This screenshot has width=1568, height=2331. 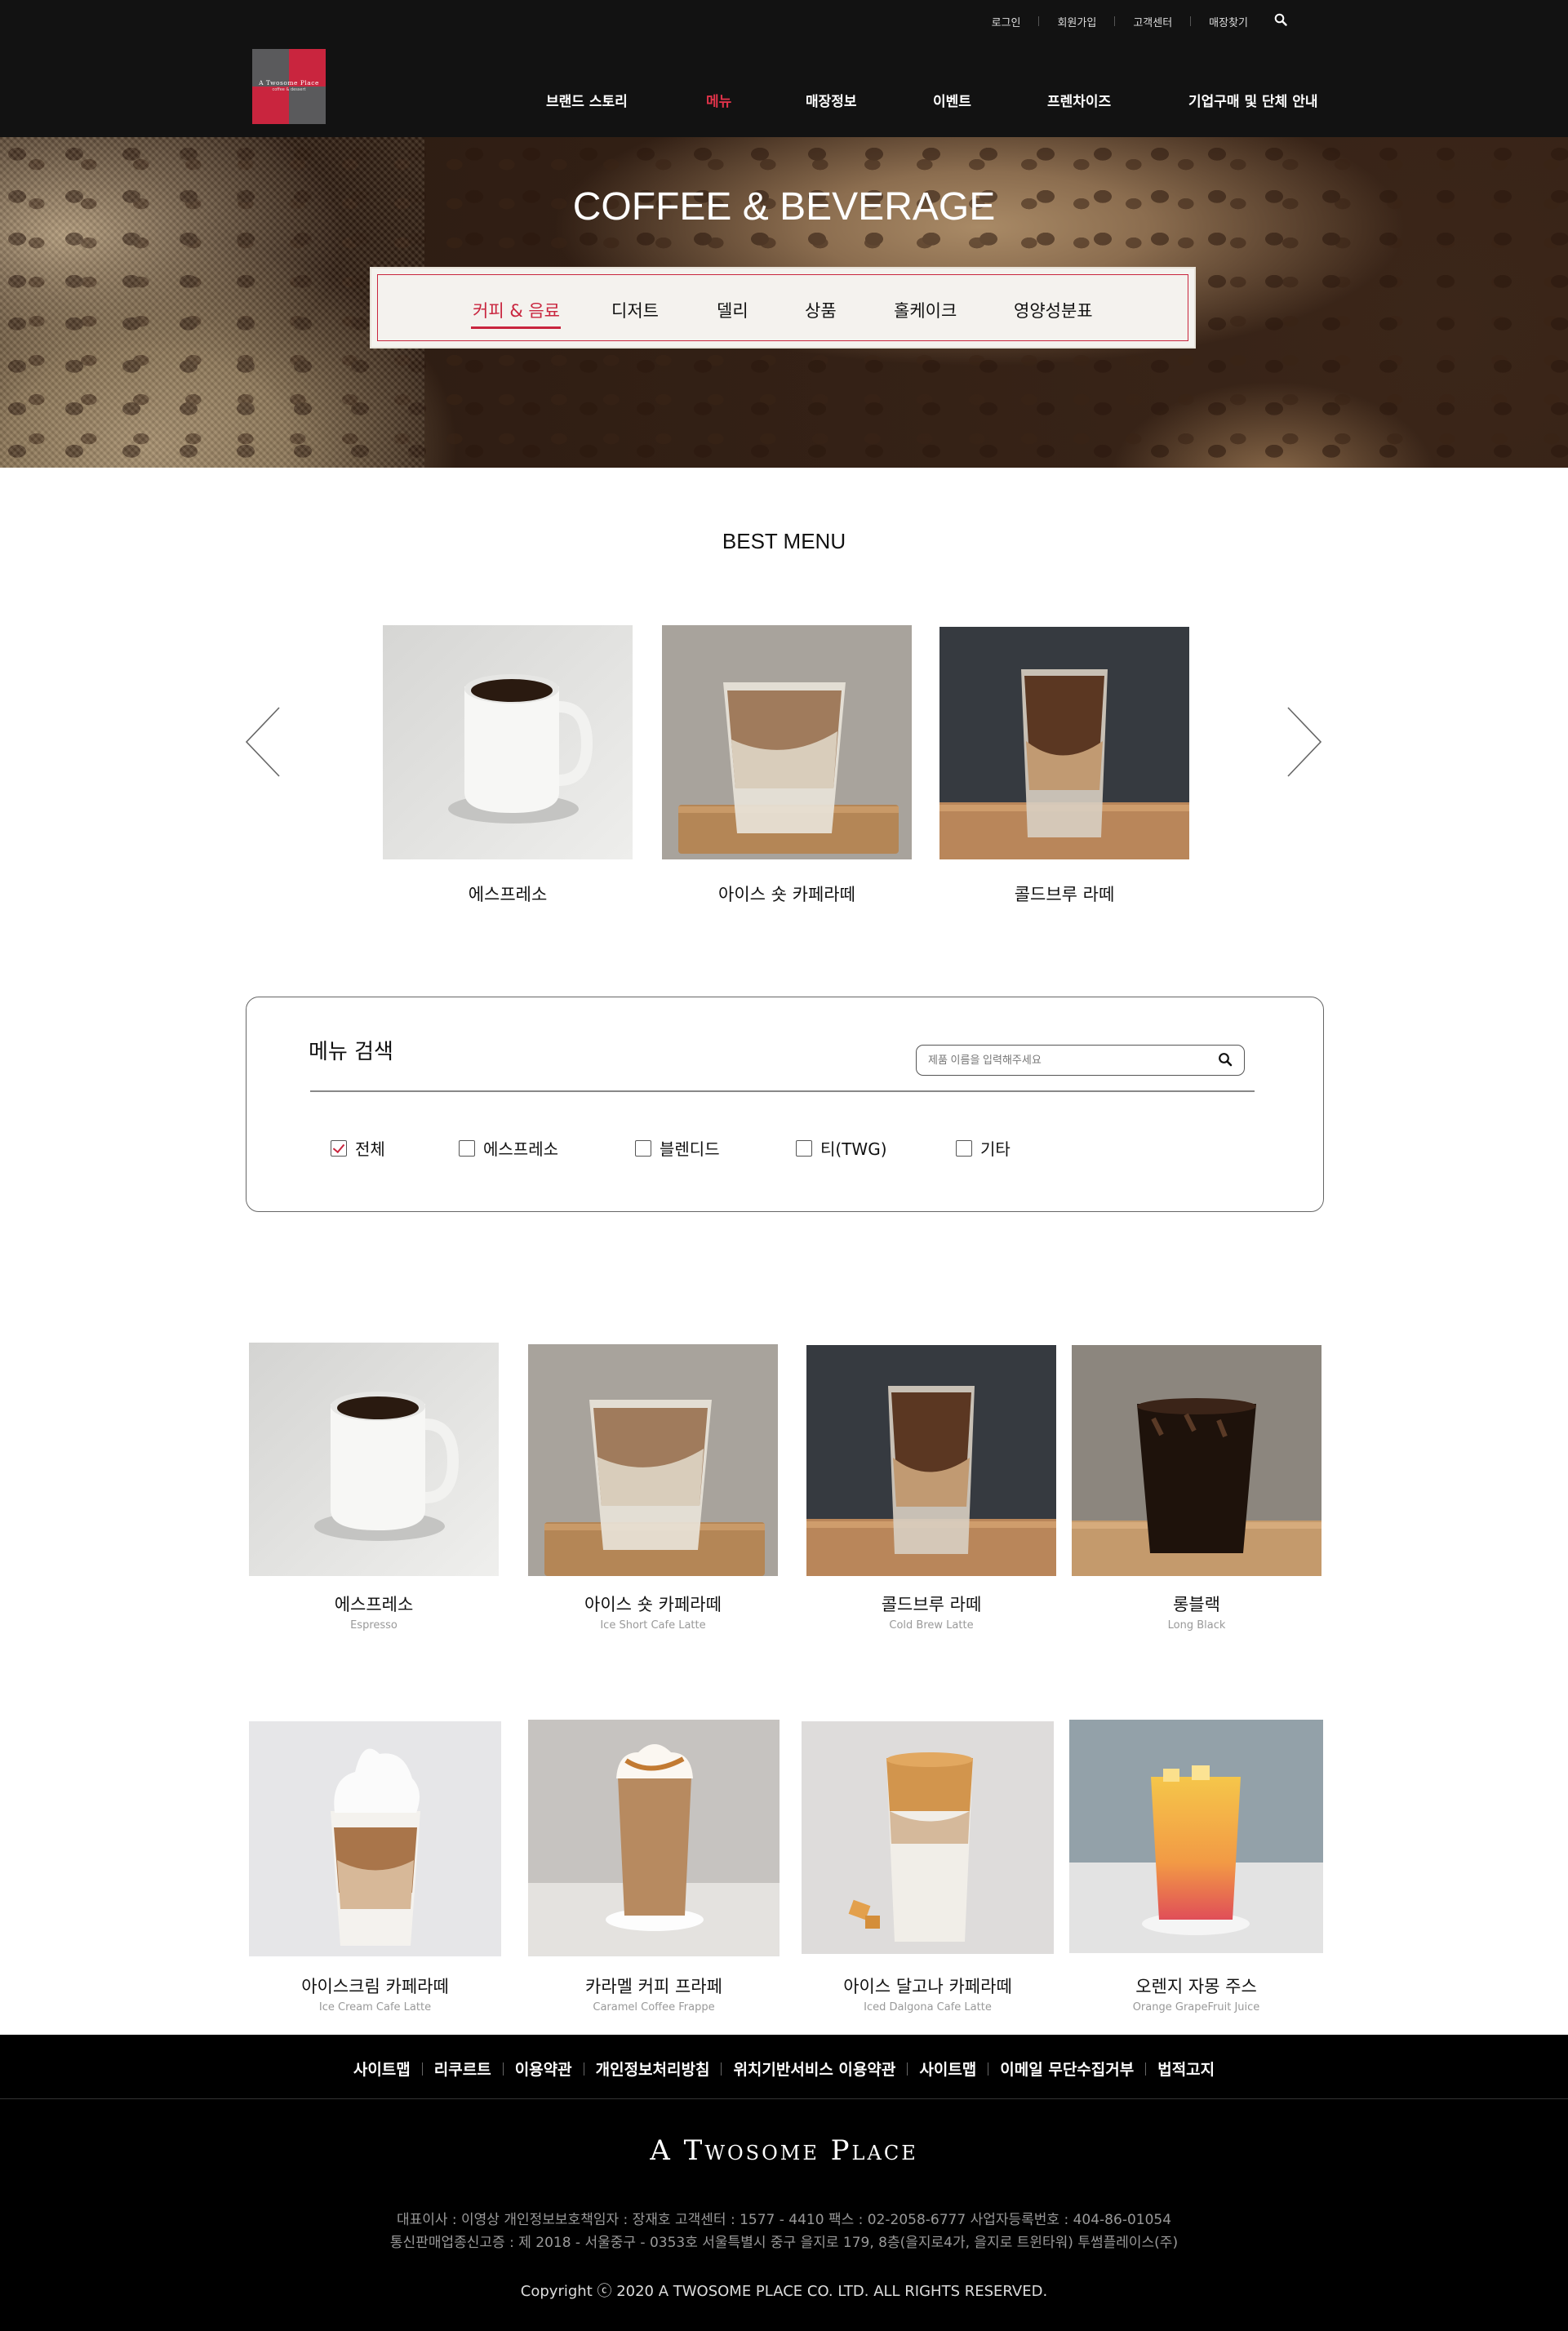 What do you see at coordinates (463, 2069) in the screenshot?
I see `footer-link-recruit: 리쿠르트` at bounding box center [463, 2069].